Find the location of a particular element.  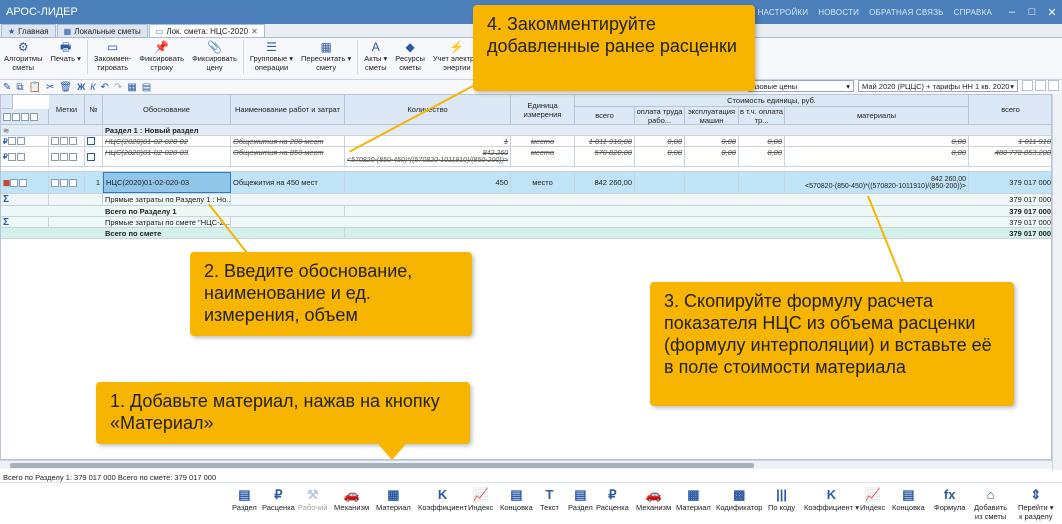

name-cell: Общежития на 200 мест is located at coordinates (288, 141).